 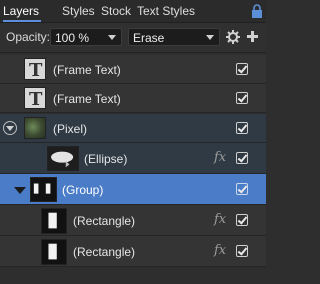 I want to click on blend-mode-value: Erase, so click(x=149, y=38).